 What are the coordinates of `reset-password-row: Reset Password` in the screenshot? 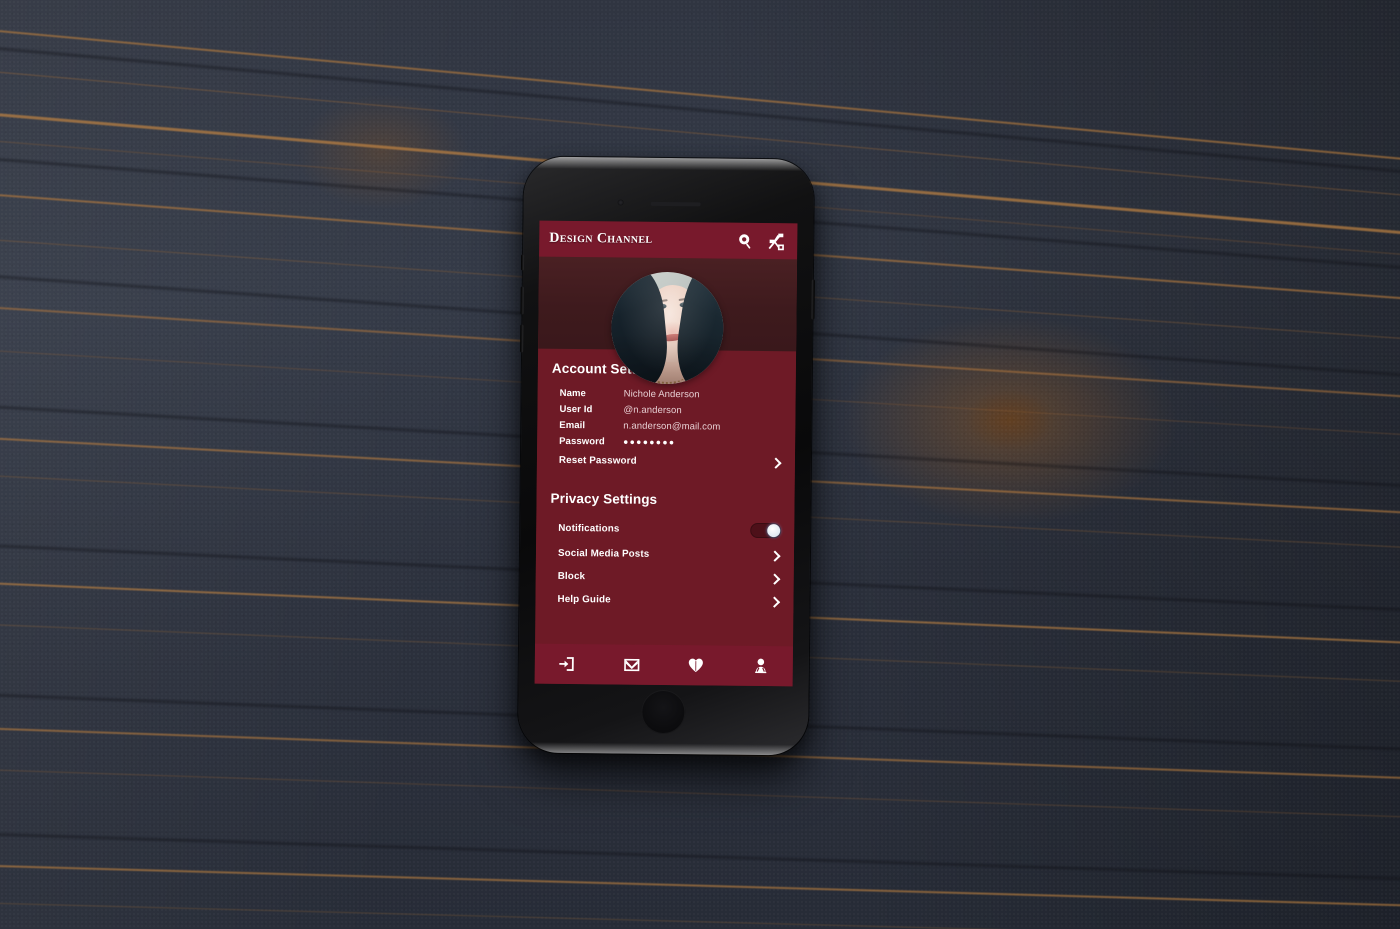 It's located at (666, 462).